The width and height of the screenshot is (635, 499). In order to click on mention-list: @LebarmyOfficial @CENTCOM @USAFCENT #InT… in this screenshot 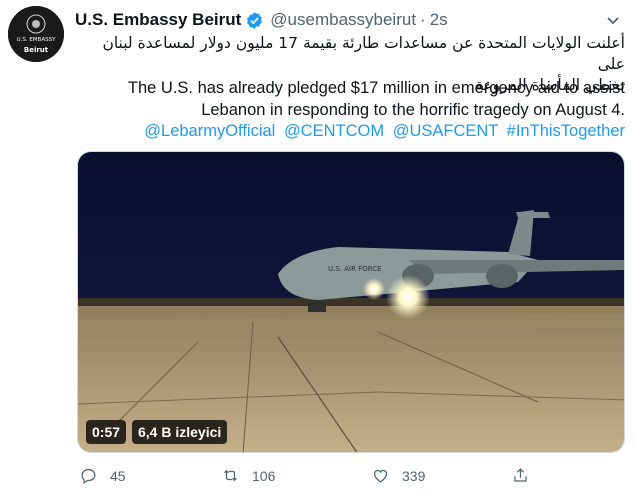, I will do `click(350, 131)`.